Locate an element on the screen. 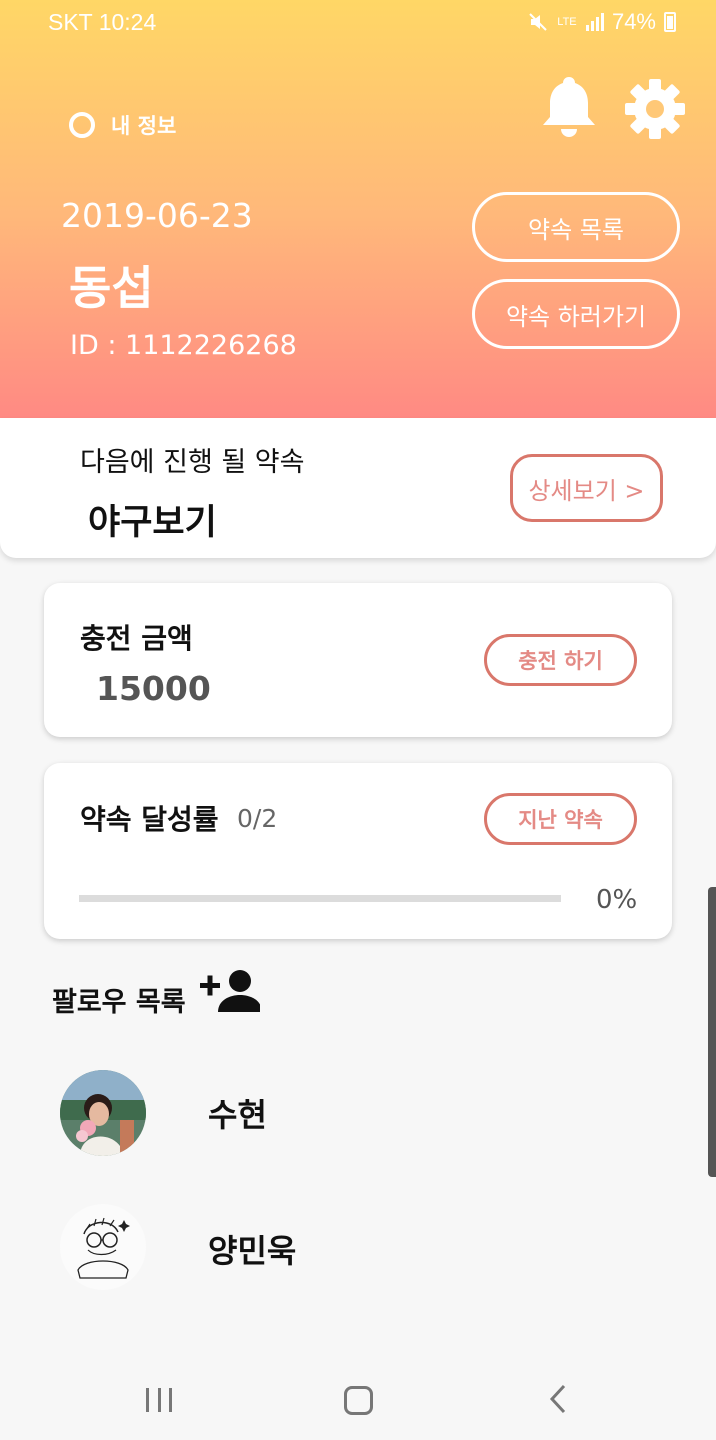 The image size is (716, 1440). my-info-link: 내 정보 is located at coordinates (122, 125).